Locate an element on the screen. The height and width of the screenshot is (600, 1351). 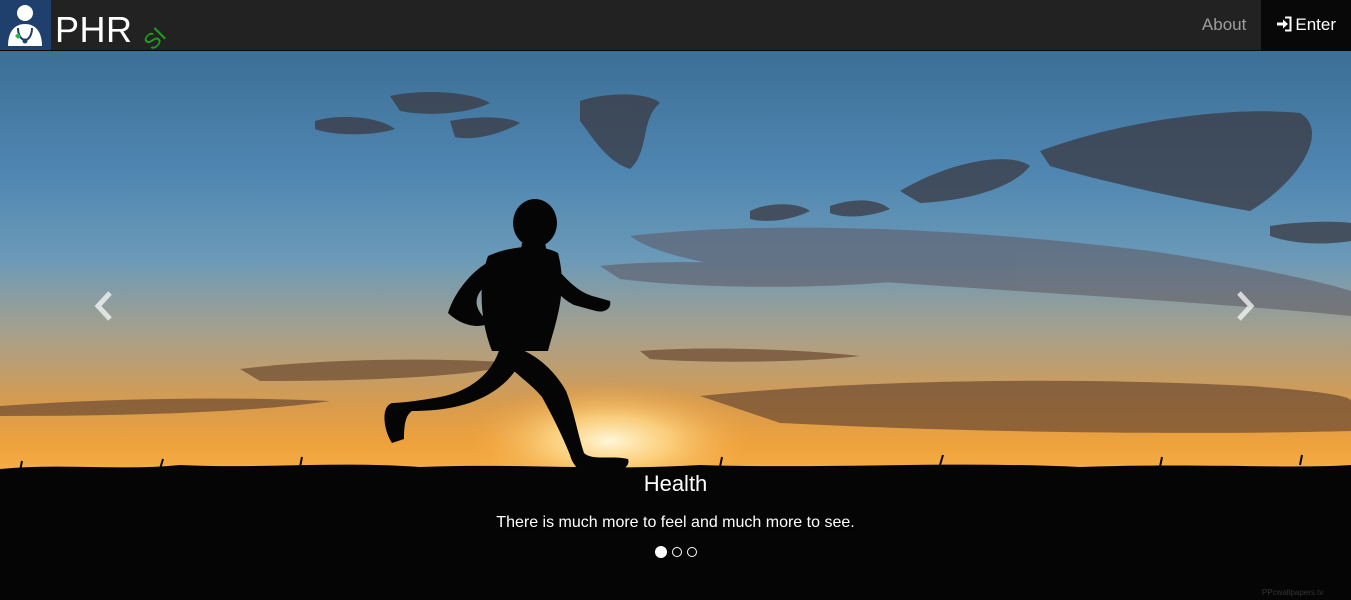
carousel-indicators is located at coordinates (675, 552).